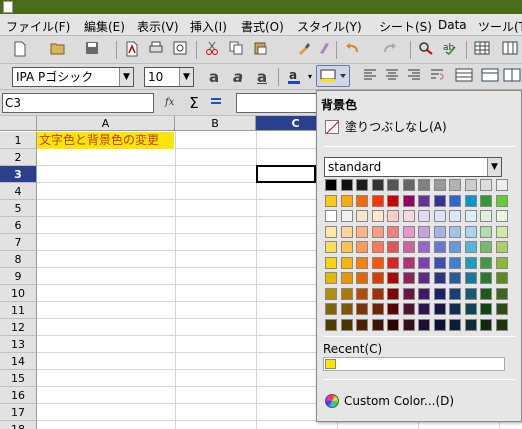 This screenshot has width=522, height=429. I want to click on row-header: 9, so click(18, 276).